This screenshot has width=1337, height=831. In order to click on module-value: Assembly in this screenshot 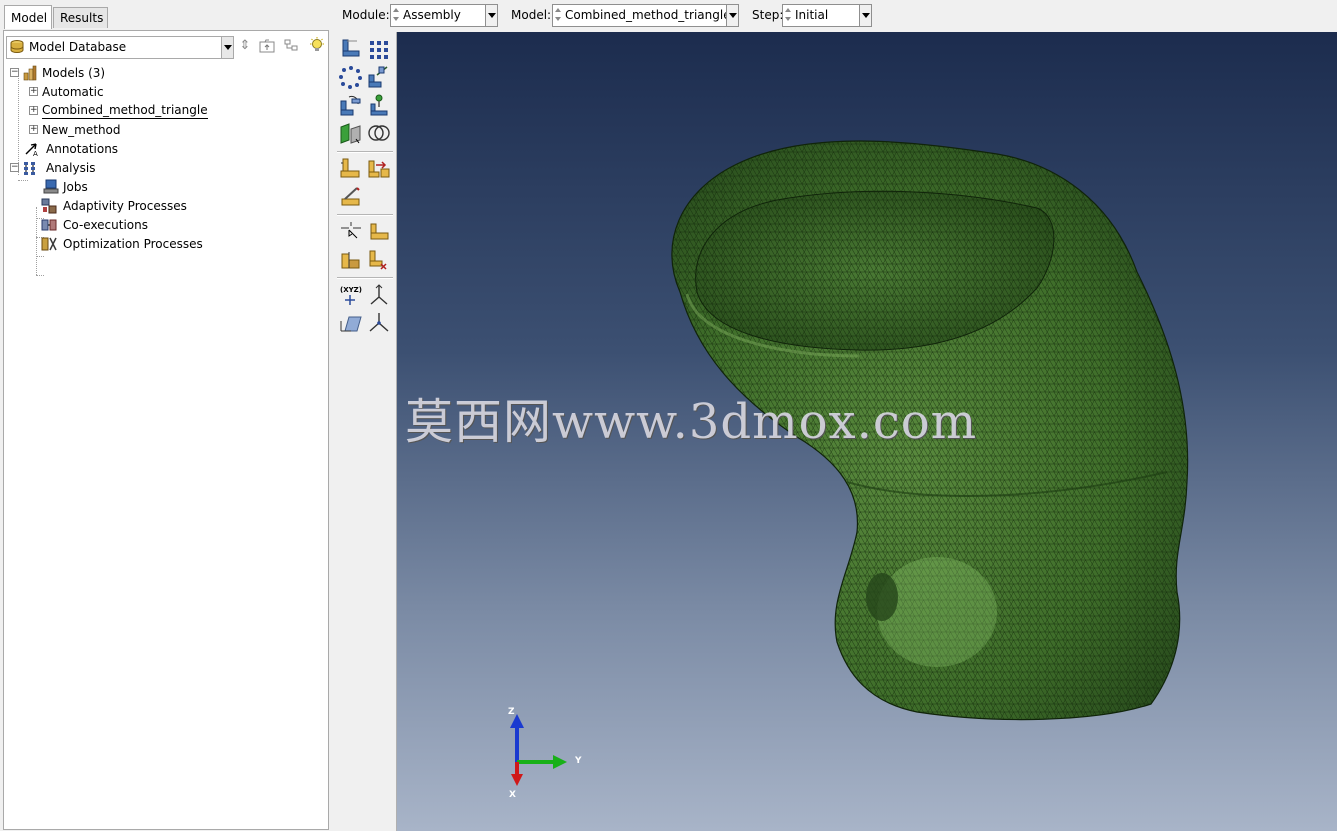, I will do `click(432, 15)`.